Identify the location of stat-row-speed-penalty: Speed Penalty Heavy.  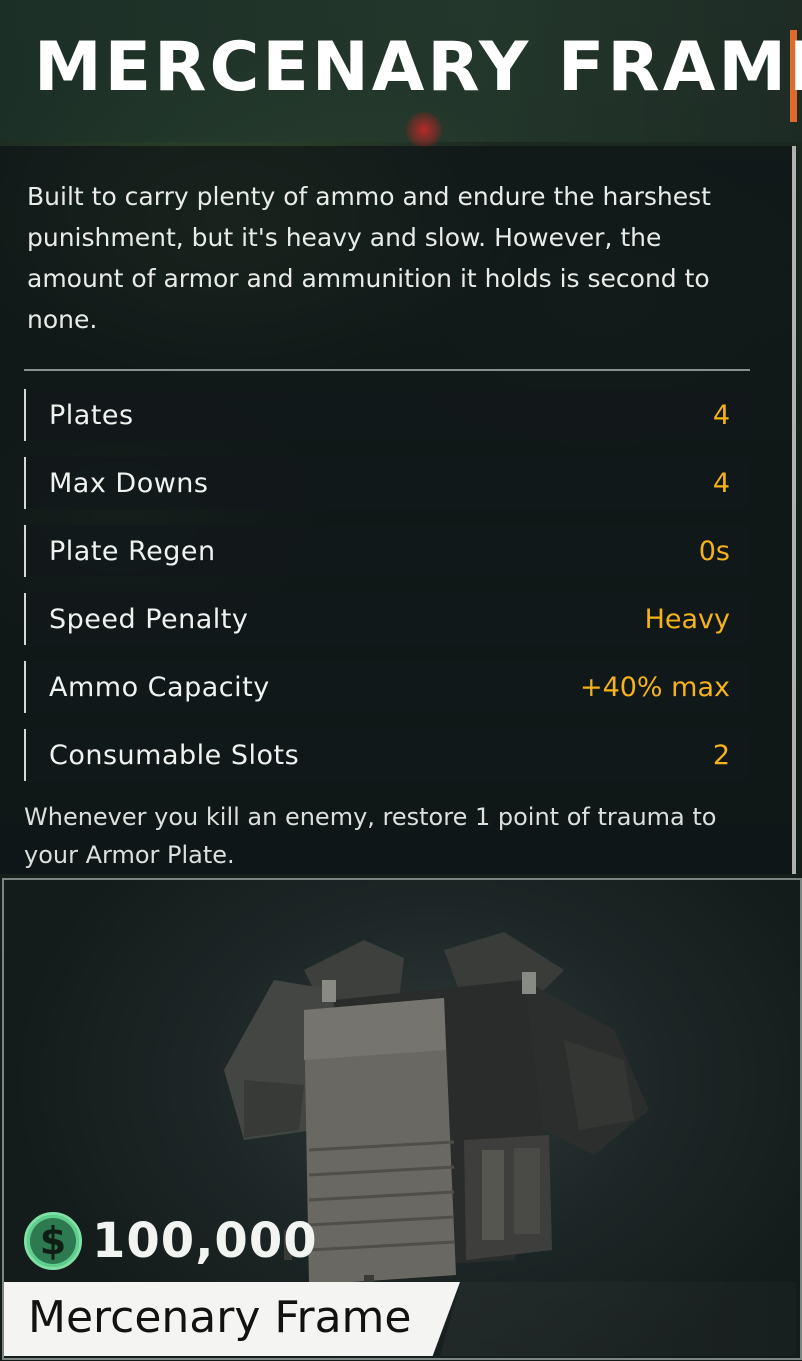
(387, 619).